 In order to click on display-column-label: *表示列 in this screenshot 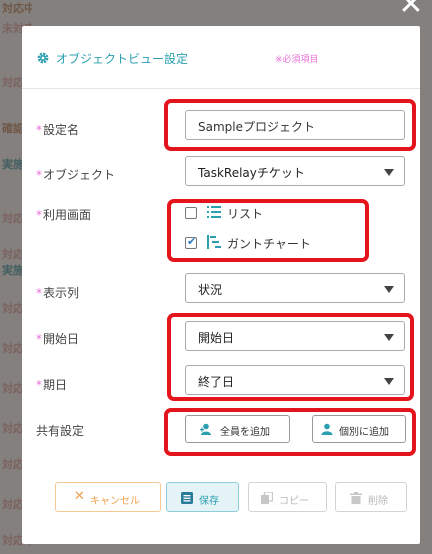, I will do `click(58, 293)`.